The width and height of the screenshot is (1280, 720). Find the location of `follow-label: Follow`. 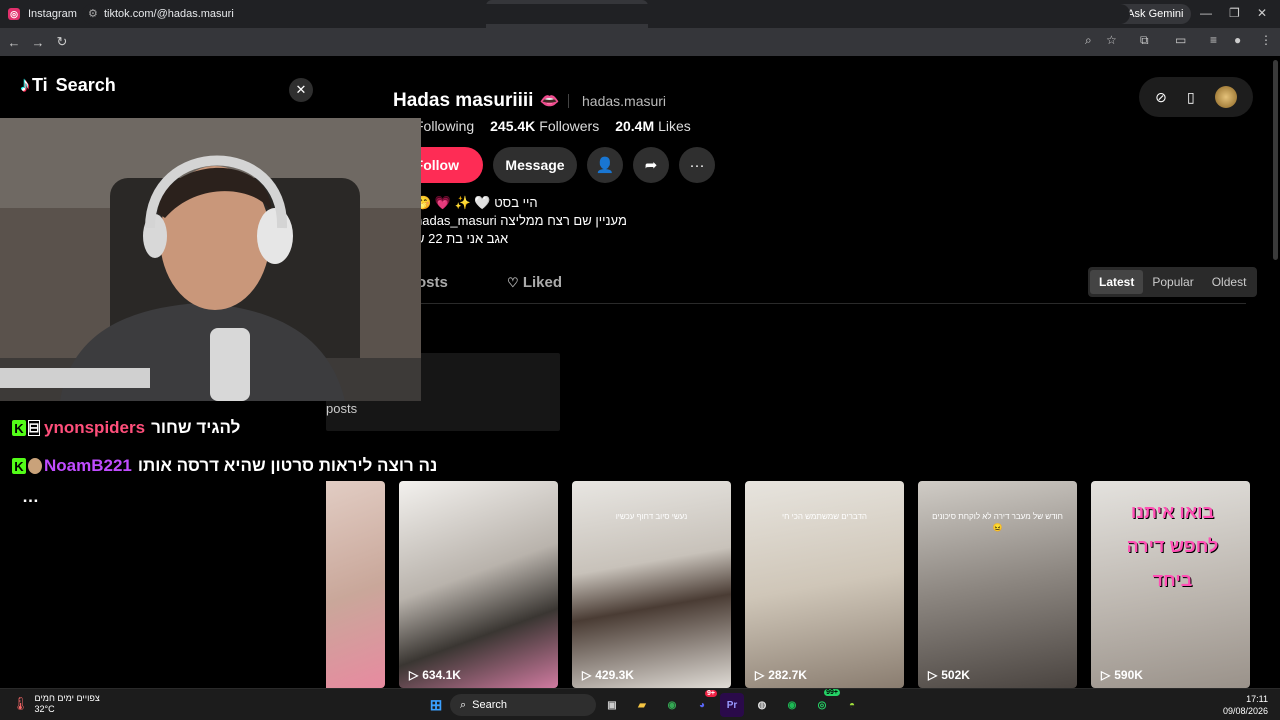

follow-label: Follow is located at coordinates (436, 165).